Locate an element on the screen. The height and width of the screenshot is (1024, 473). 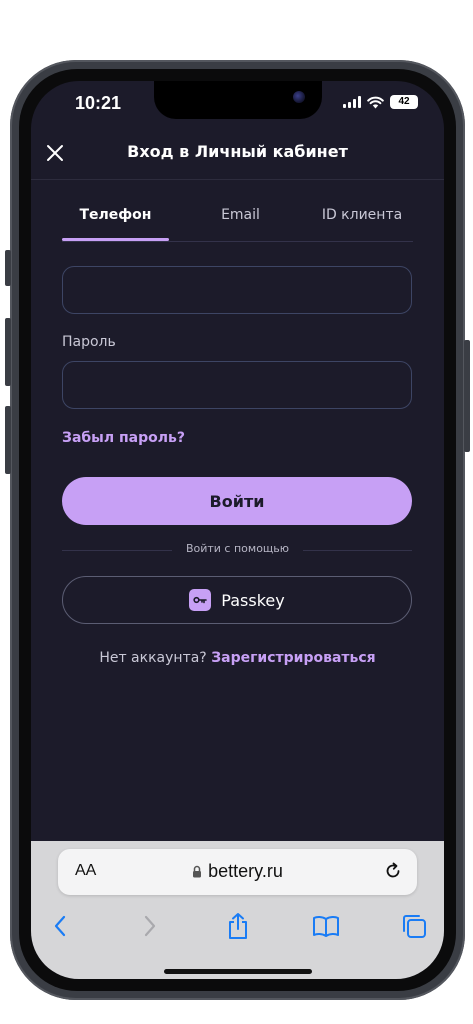
side-button-power is located at coordinates (467, 396).